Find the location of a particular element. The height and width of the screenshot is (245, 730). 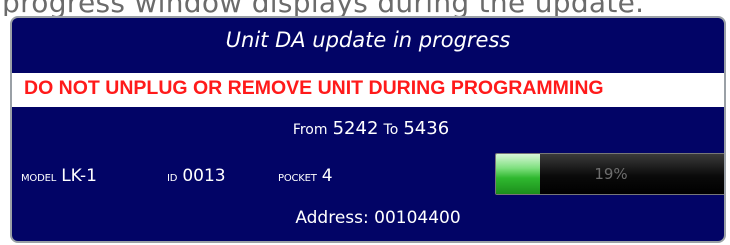

pocket-field: POCKET 4 is located at coordinates (305, 176).